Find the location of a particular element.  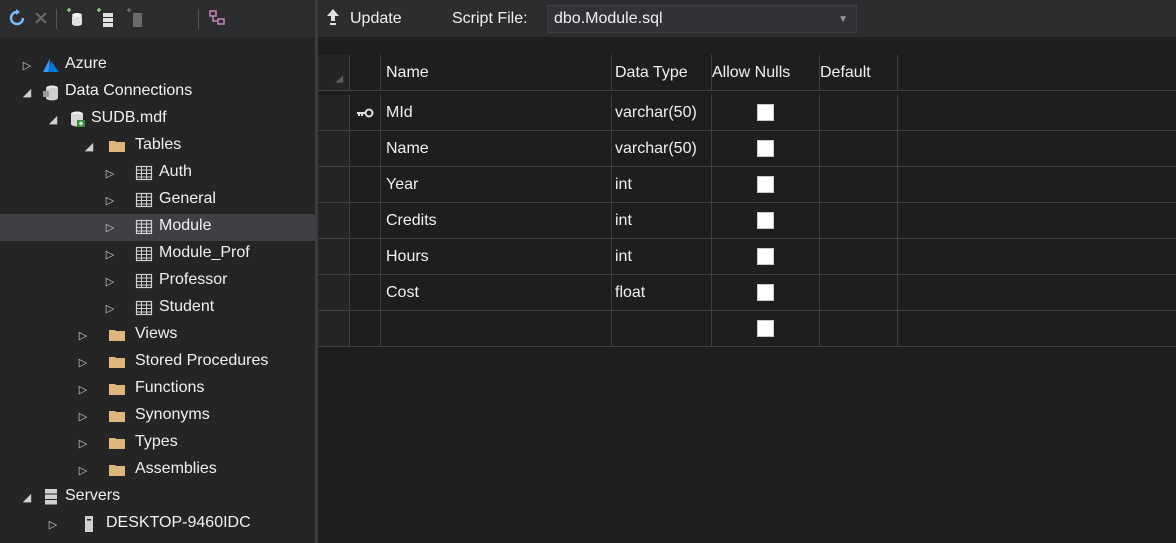

tree-item-table-general: ▷ General is located at coordinates (157, 200).